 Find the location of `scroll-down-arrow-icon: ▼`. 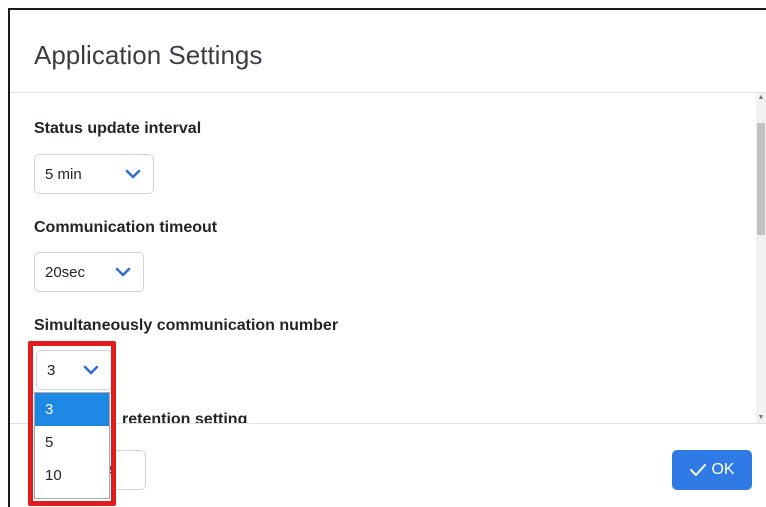

scroll-down-arrow-icon: ▼ is located at coordinates (761, 418).